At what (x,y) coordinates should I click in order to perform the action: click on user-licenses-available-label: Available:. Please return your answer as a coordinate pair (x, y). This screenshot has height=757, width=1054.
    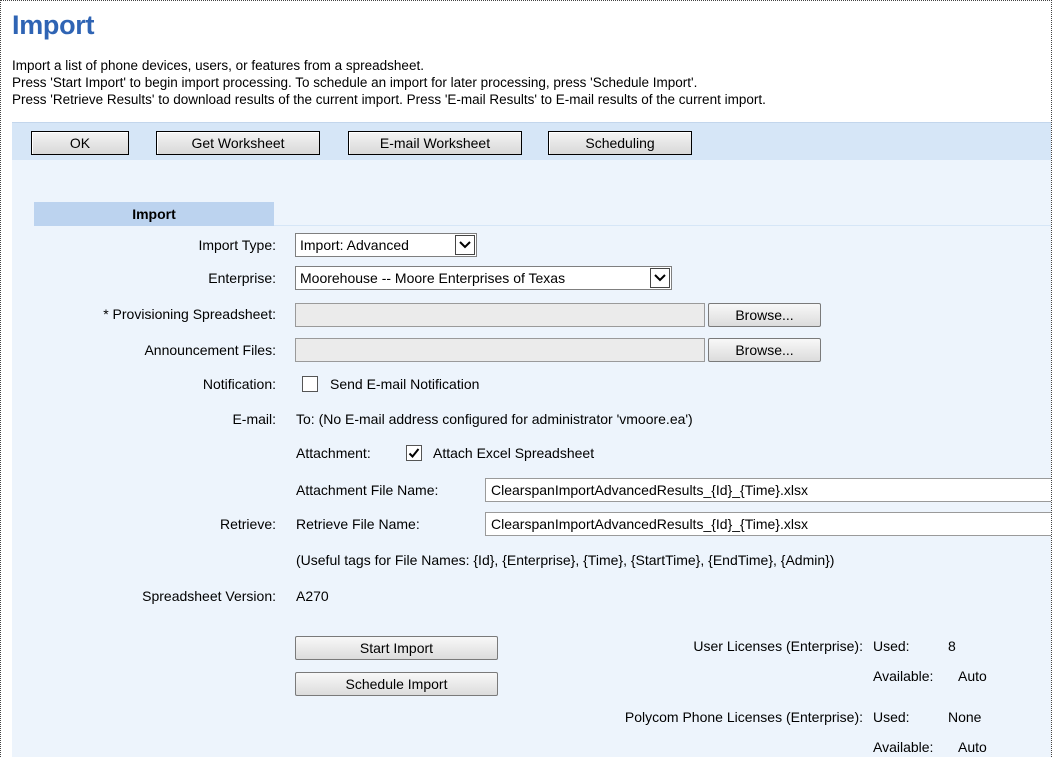
    Looking at the image, I should click on (903, 676).